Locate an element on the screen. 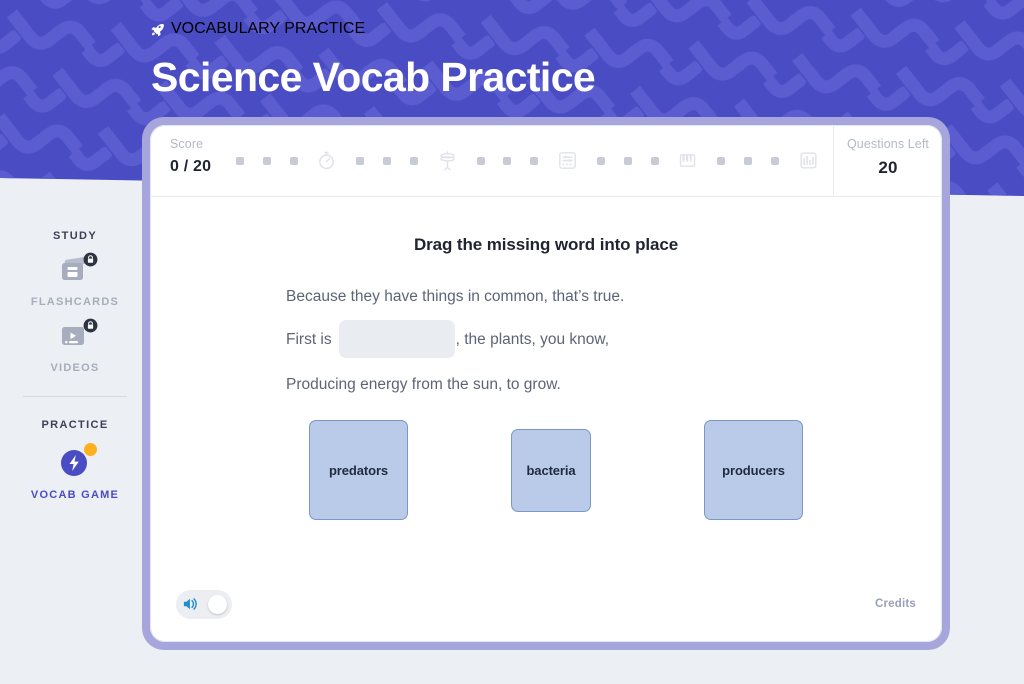 The image size is (1024, 684). word-card-label: predators is located at coordinates (358, 470).